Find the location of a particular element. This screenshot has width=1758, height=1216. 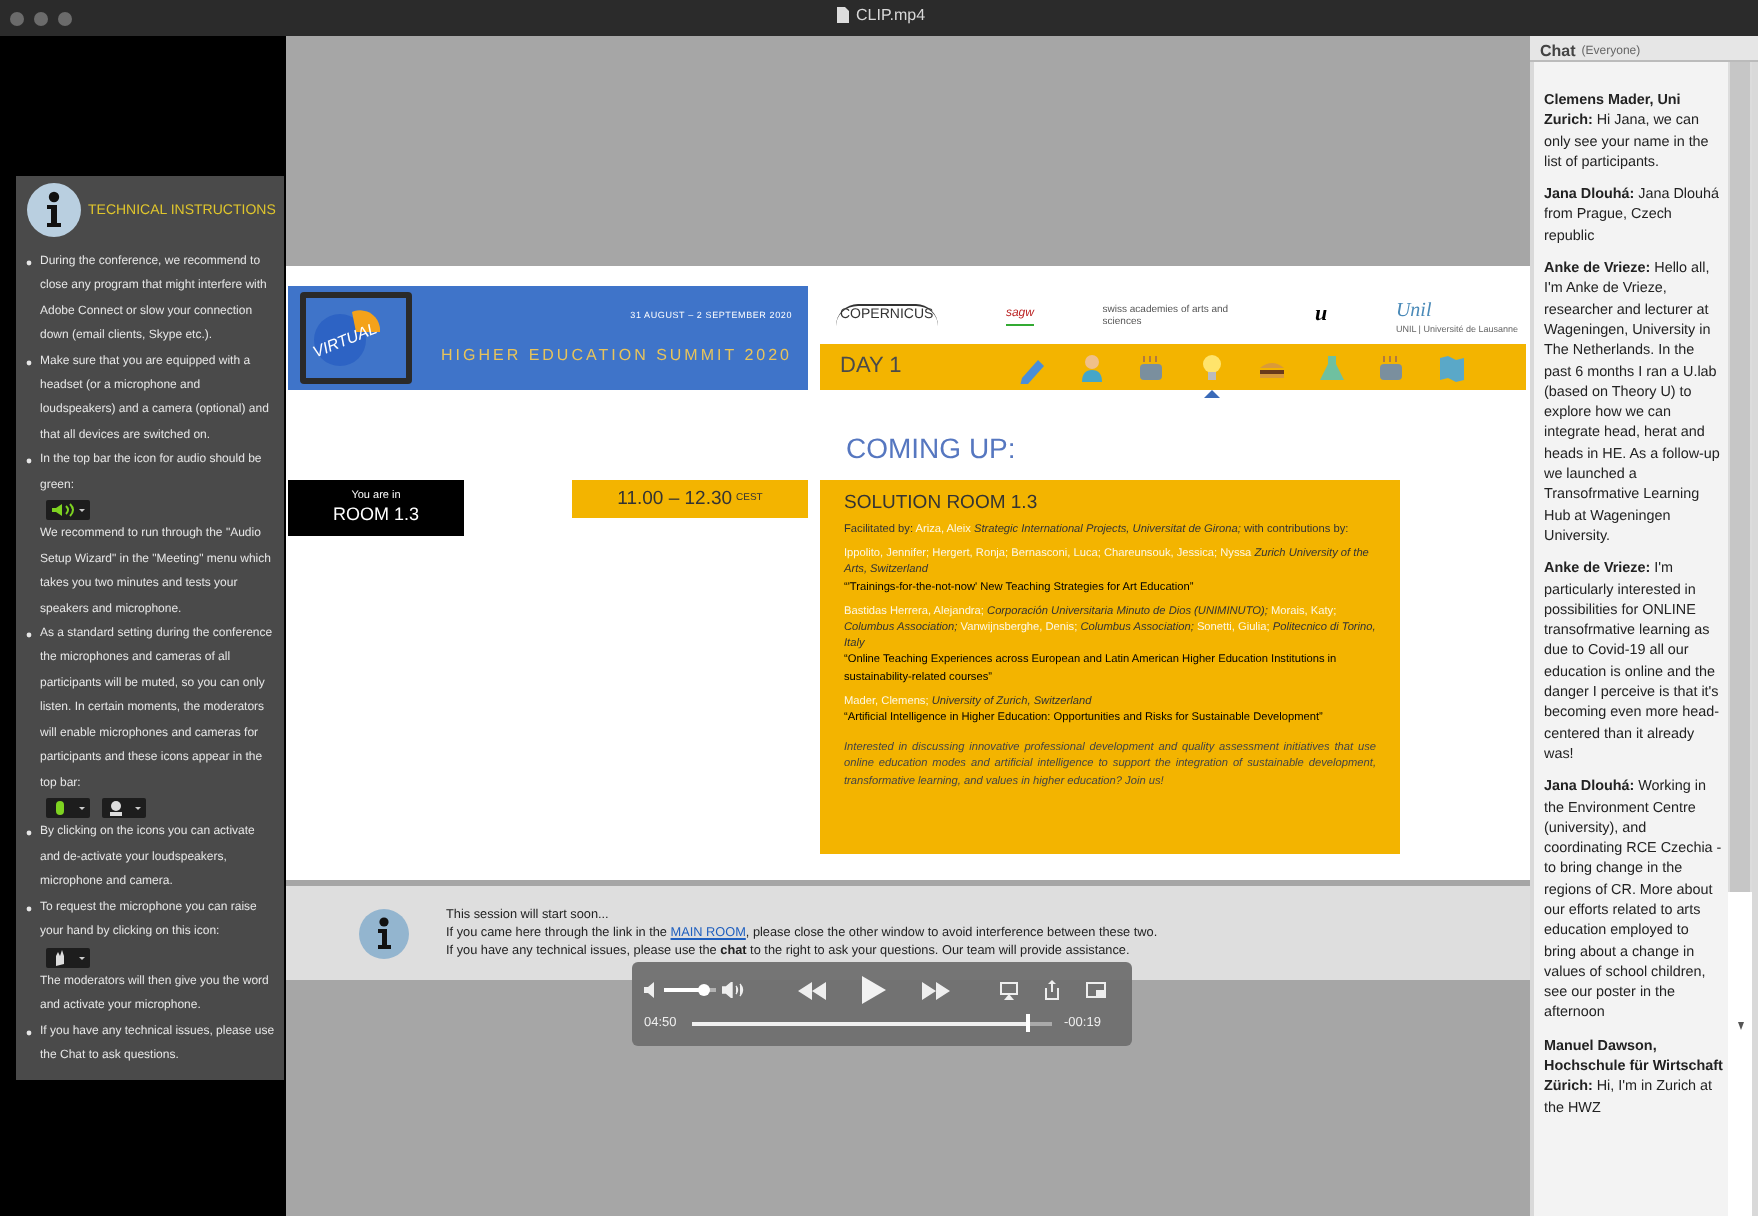

scroll-arrow-icon is located at coordinates (1740, 1026).